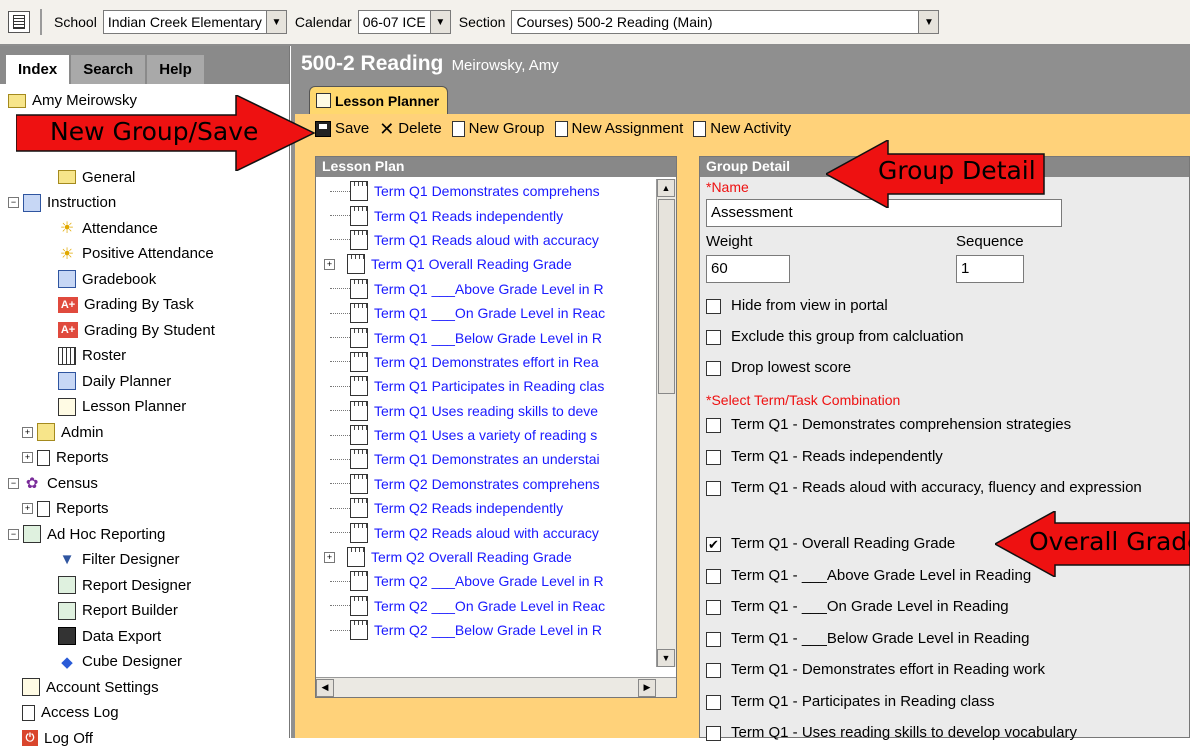  Describe the element at coordinates (325, 687) in the screenshot. I see `scroll-left-icon: ◀` at that location.